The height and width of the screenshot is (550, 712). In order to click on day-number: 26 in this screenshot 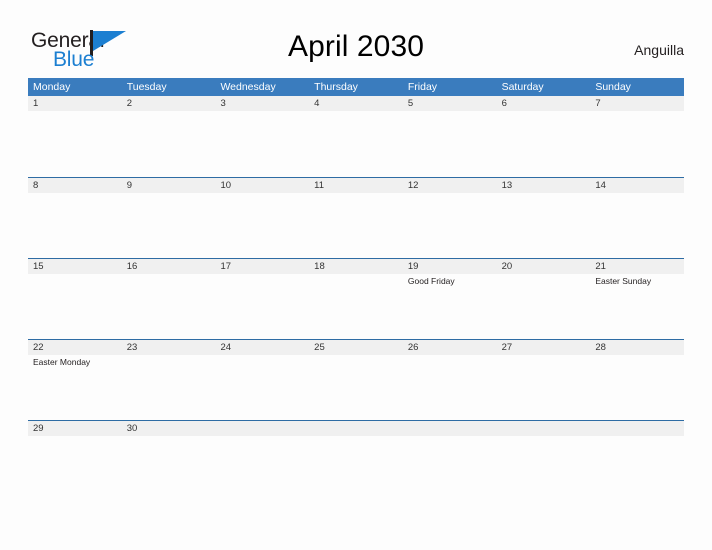, I will do `click(413, 347)`.